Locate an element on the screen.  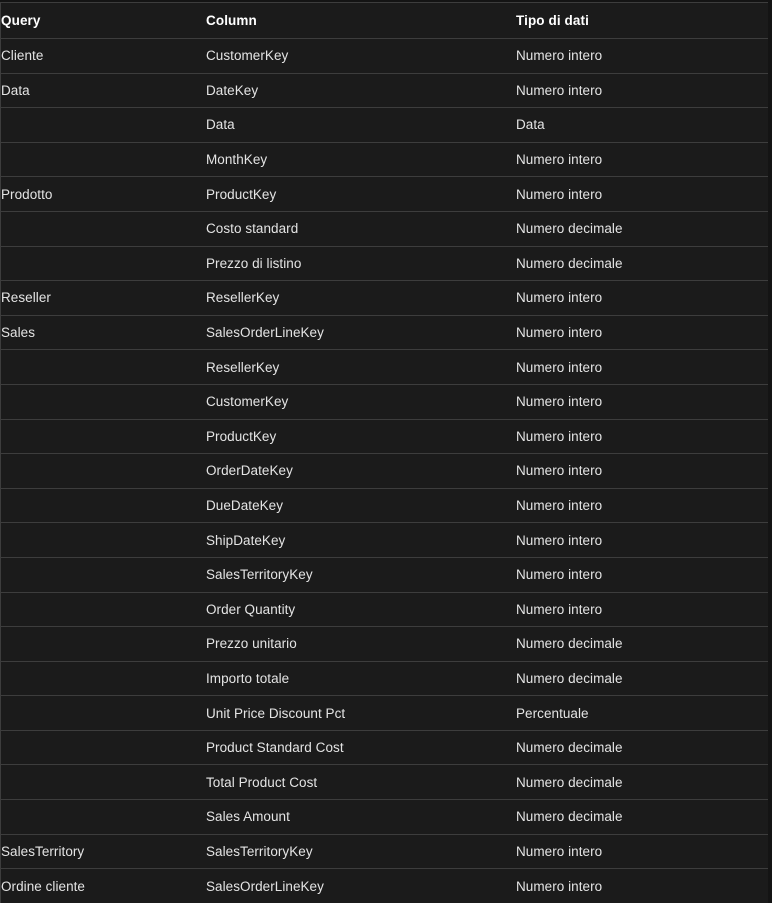
cell-query: Reseller is located at coordinates (103, 298).